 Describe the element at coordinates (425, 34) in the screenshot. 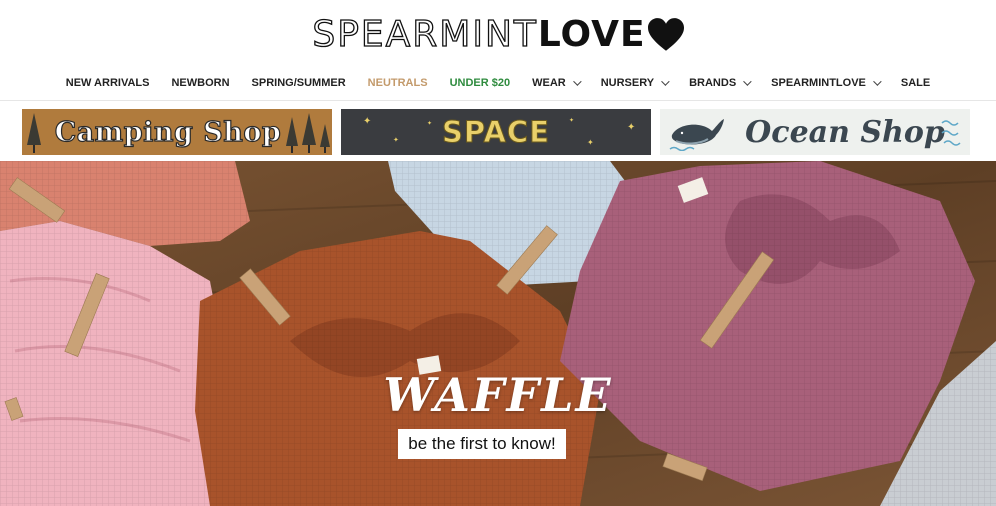

I see `logo-text-light: SPEARMINT` at that location.